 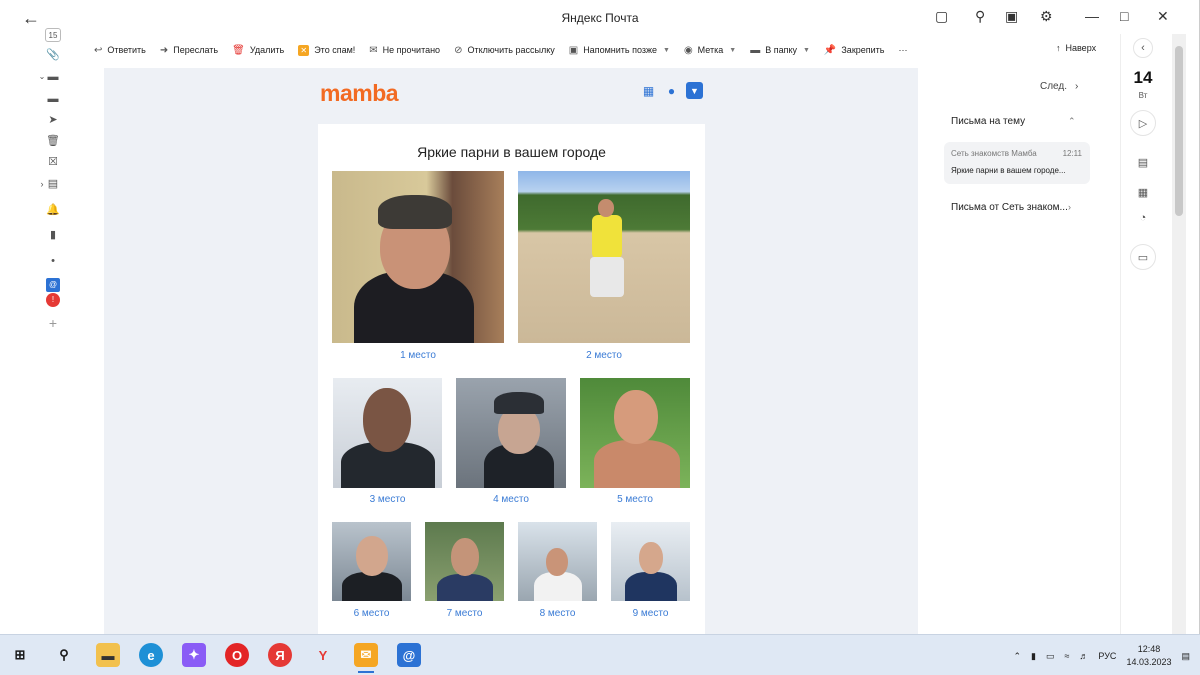 I want to click on sent-icon: ➤, so click(x=53, y=120).